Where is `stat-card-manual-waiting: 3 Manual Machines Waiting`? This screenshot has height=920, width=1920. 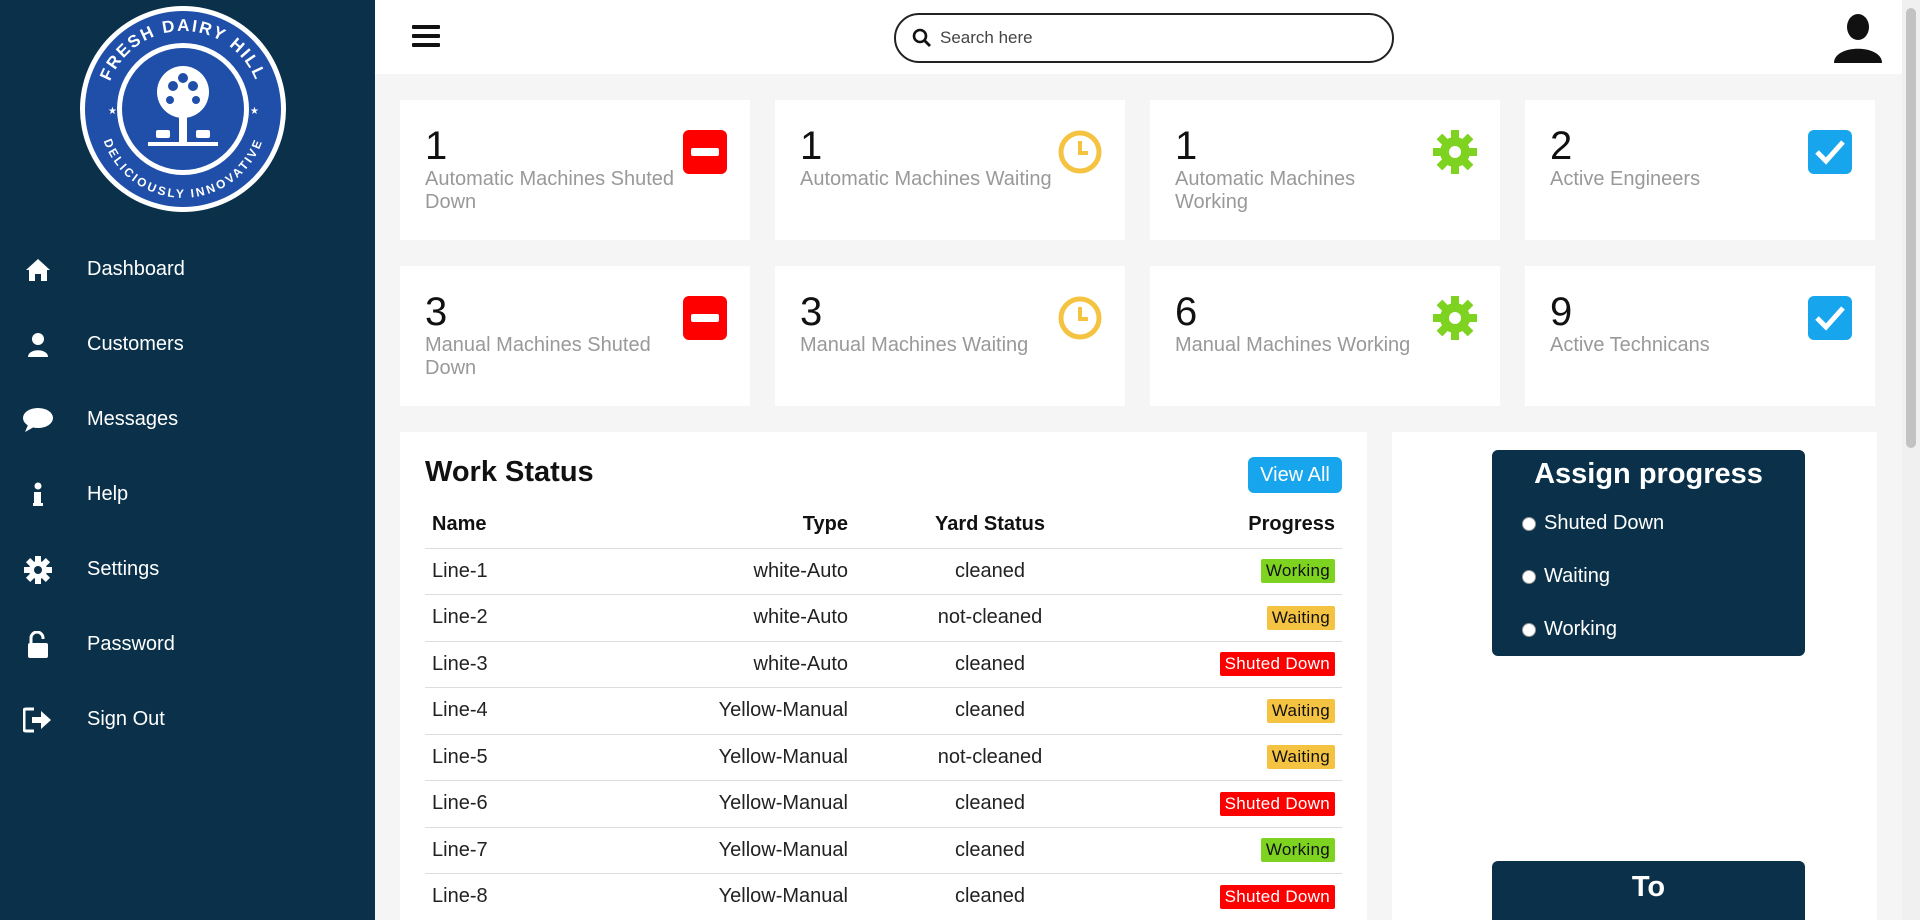
stat-card-manual-waiting: 3 Manual Machines Waiting is located at coordinates (950, 336).